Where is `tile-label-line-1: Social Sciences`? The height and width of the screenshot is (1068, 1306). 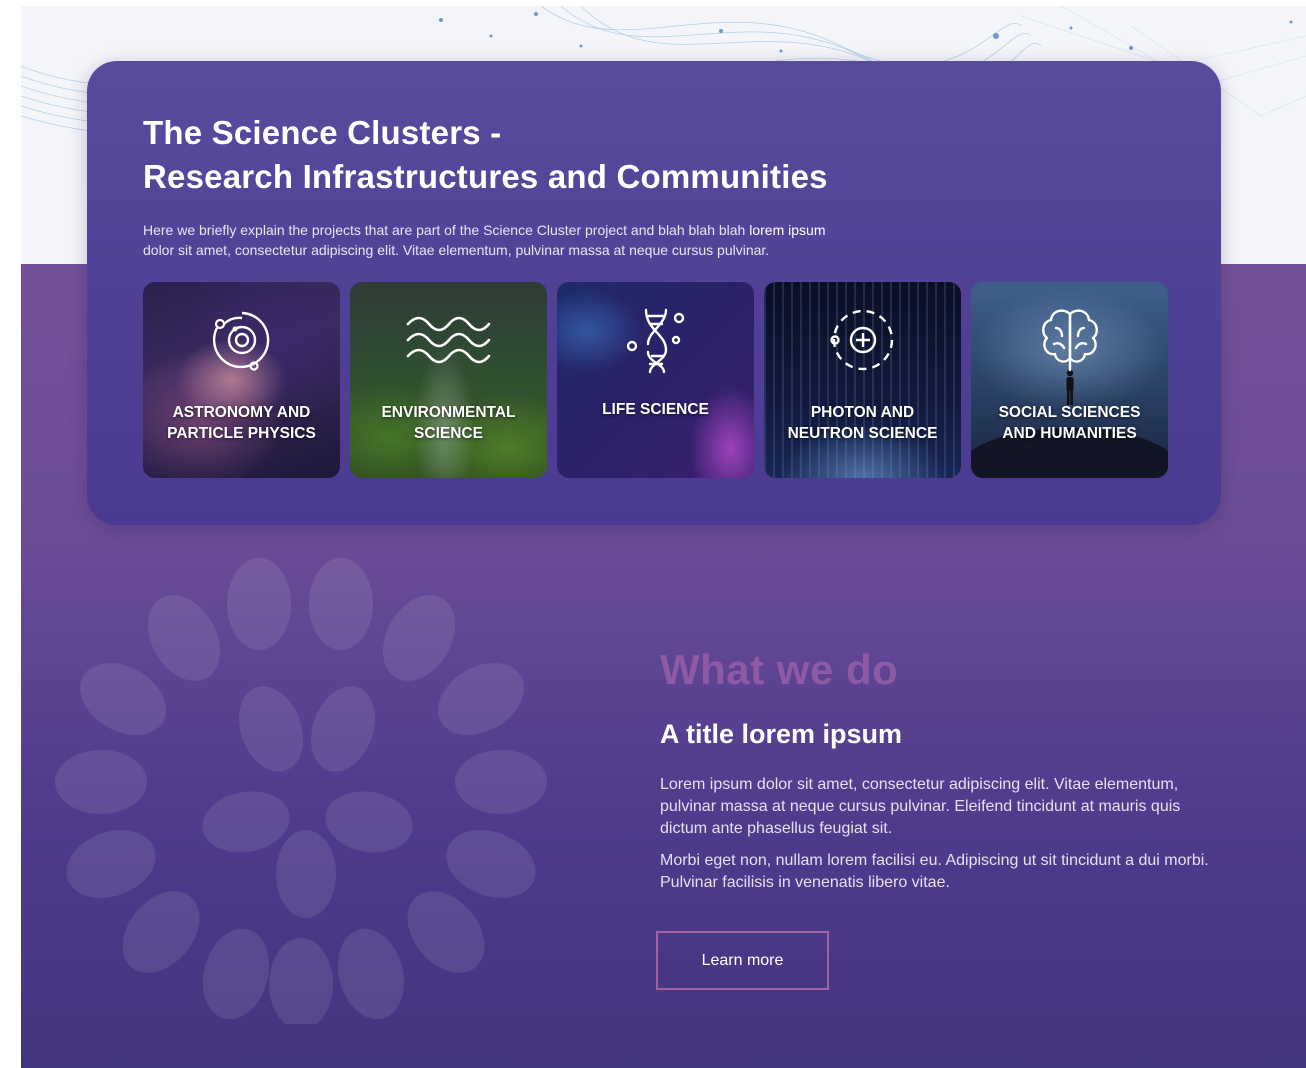
tile-label-line-1: Social Sciences is located at coordinates (1069, 412).